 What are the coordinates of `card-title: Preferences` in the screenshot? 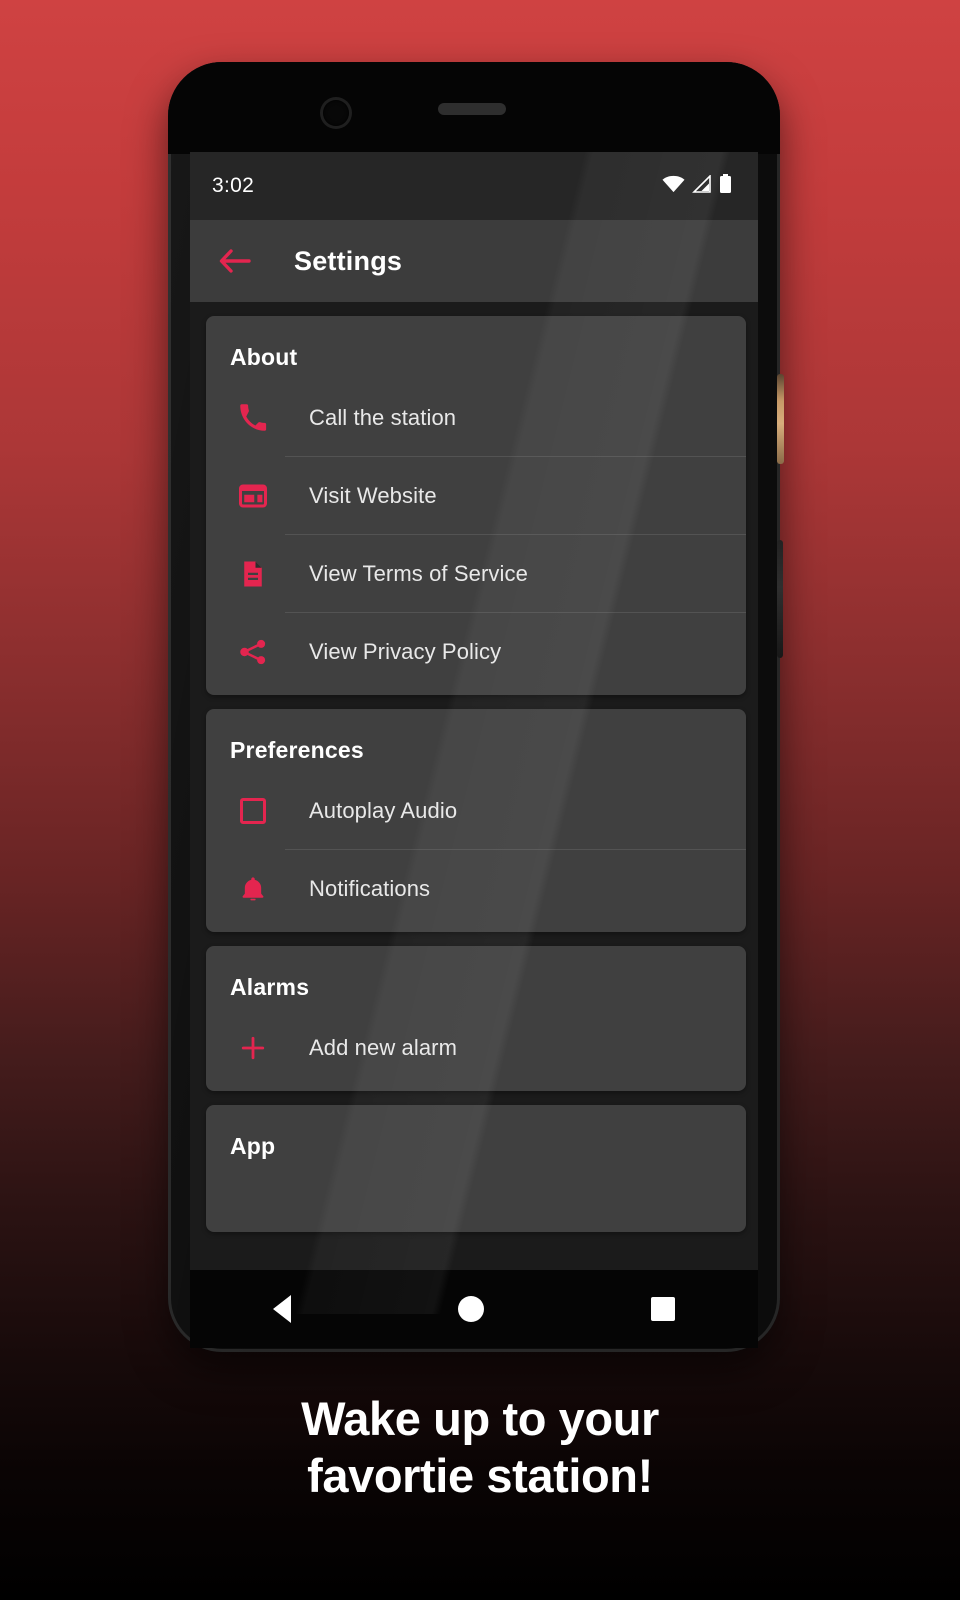 It's located at (297, 750).